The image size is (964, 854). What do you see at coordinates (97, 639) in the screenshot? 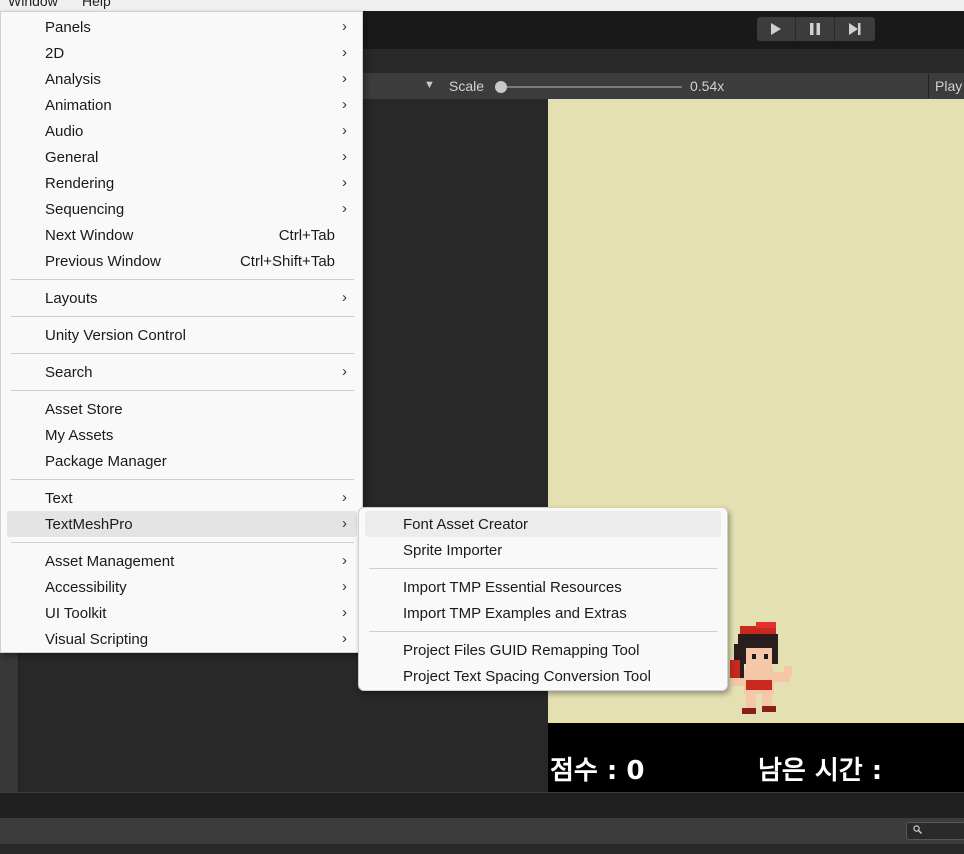
I see `menu-item-label: Visual Scripting` at bounding box center [97, 639].